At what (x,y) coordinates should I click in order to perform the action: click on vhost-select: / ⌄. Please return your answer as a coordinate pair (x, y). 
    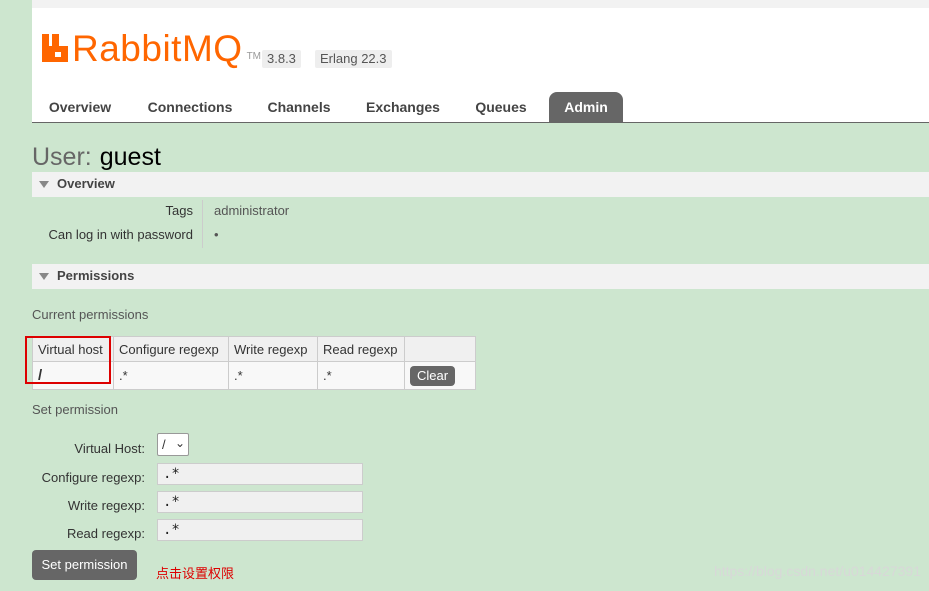
    Looking at the image, I should click on (173, 444).